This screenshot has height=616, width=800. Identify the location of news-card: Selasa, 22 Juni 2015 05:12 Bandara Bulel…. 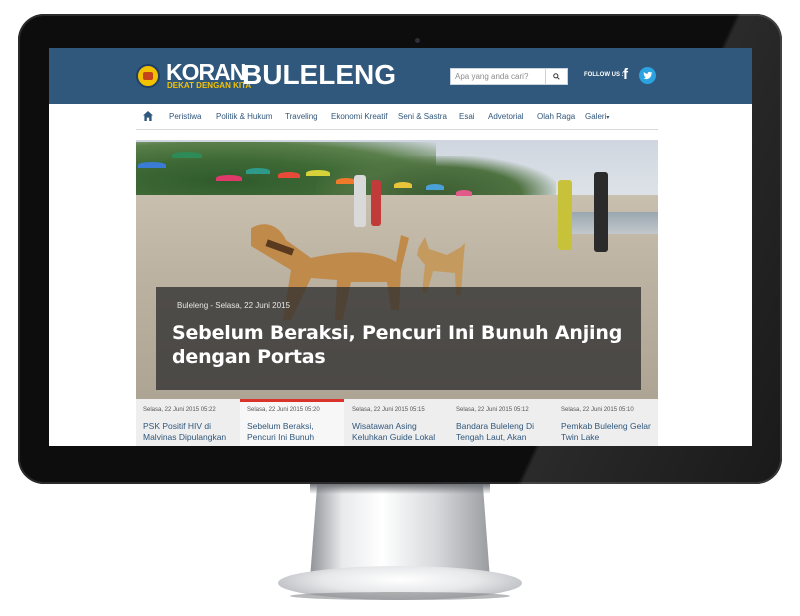
(501, 422).